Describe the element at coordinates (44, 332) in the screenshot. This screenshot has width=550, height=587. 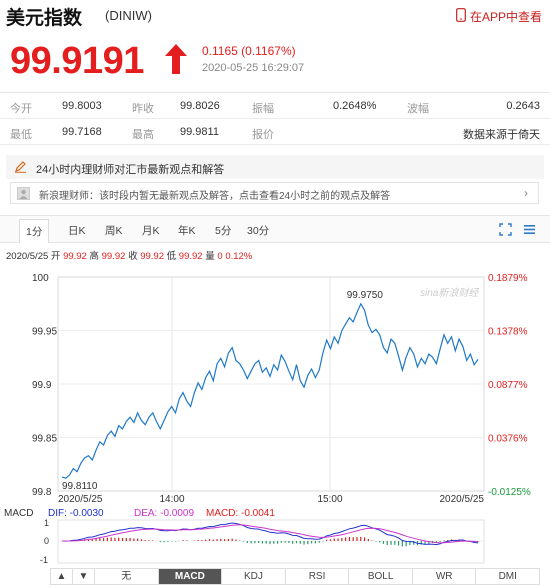
I see `y-tick-label: 99.95` at that location.